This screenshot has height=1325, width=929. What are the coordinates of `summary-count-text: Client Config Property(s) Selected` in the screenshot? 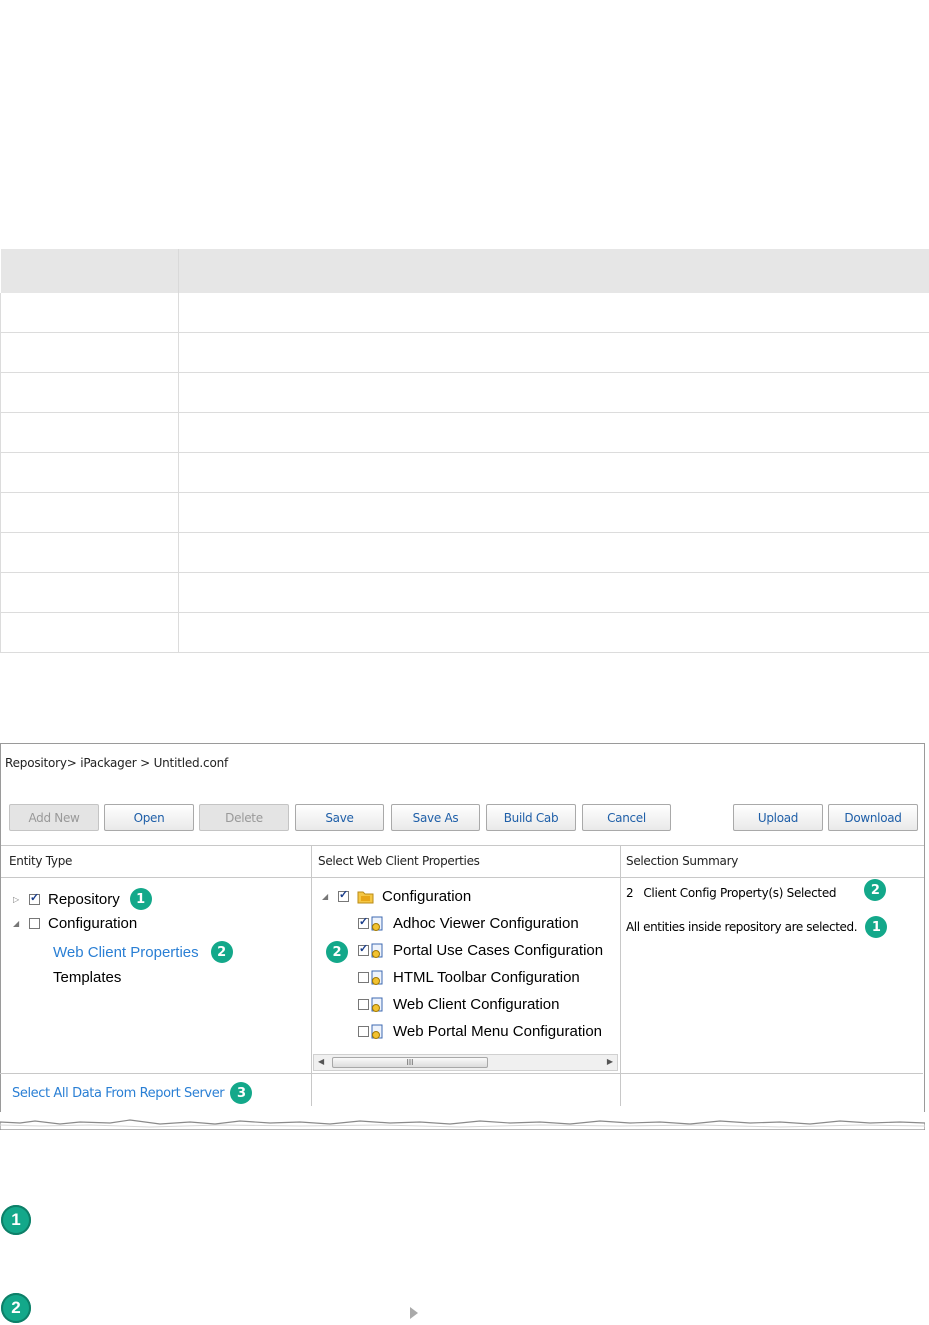 It's located at (740, 893).